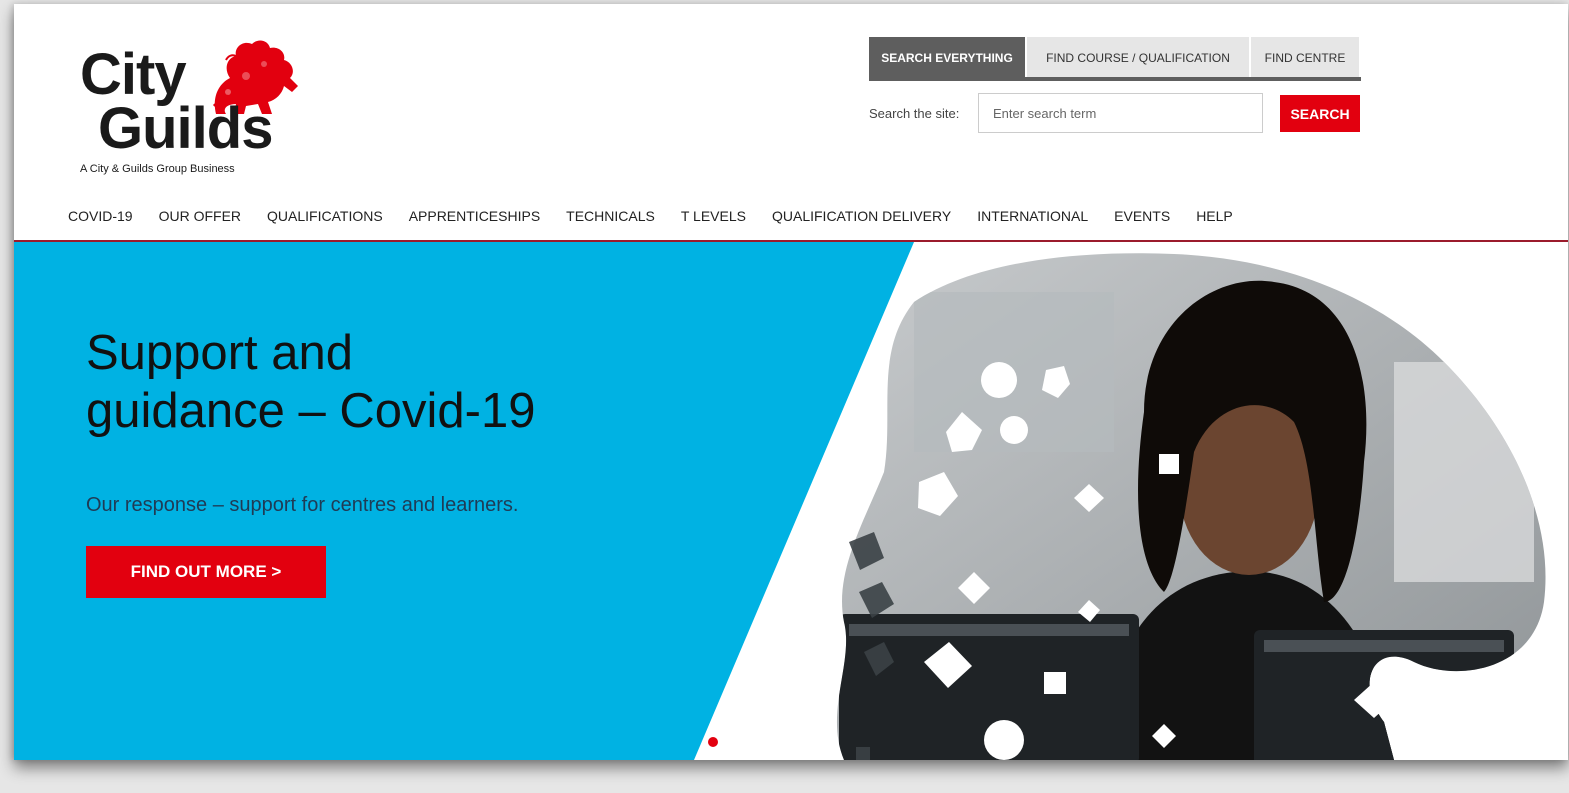 The width and height of the screenshot is (1569, 793). Describe the element at coordinates (610, 216) in the screenshot. I see `nav-item-technicals: TECHNICALS` at that location.